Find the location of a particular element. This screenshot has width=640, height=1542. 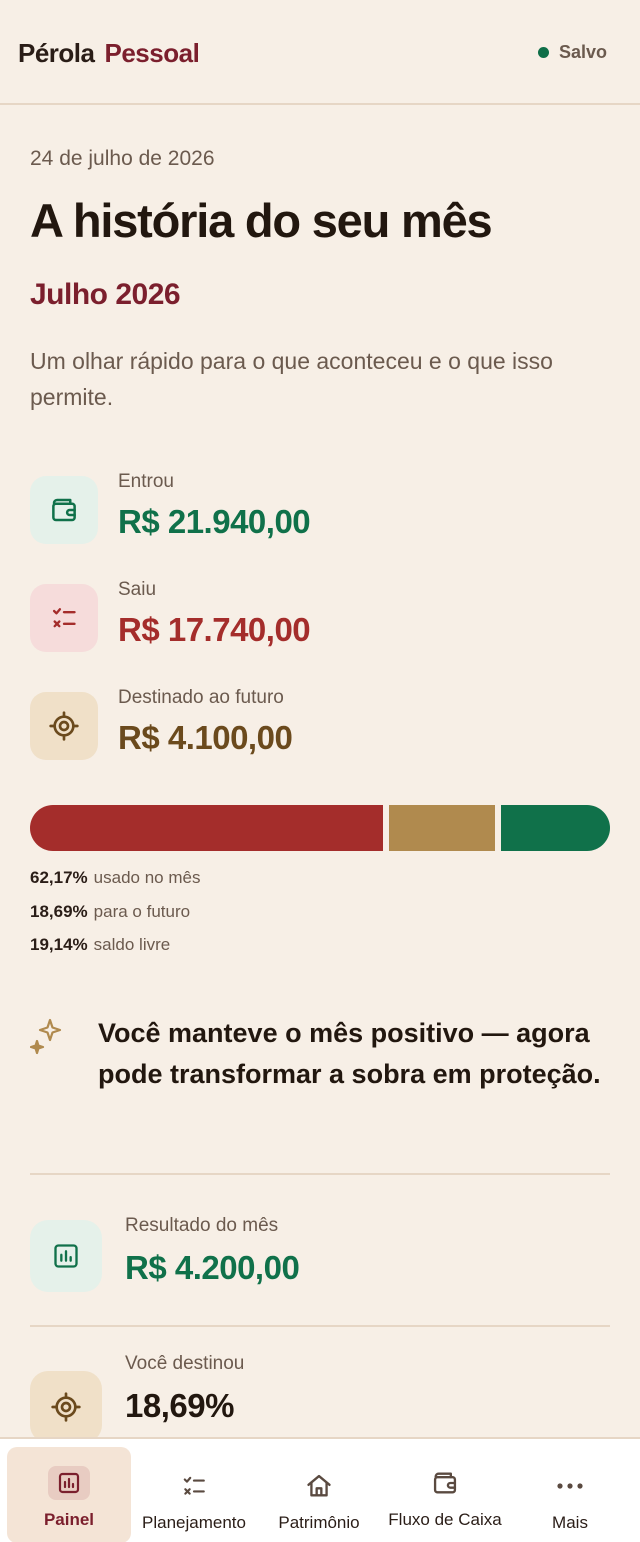

stat-future-value: R$ 4.100,00 is located at coordinates (205, 737).